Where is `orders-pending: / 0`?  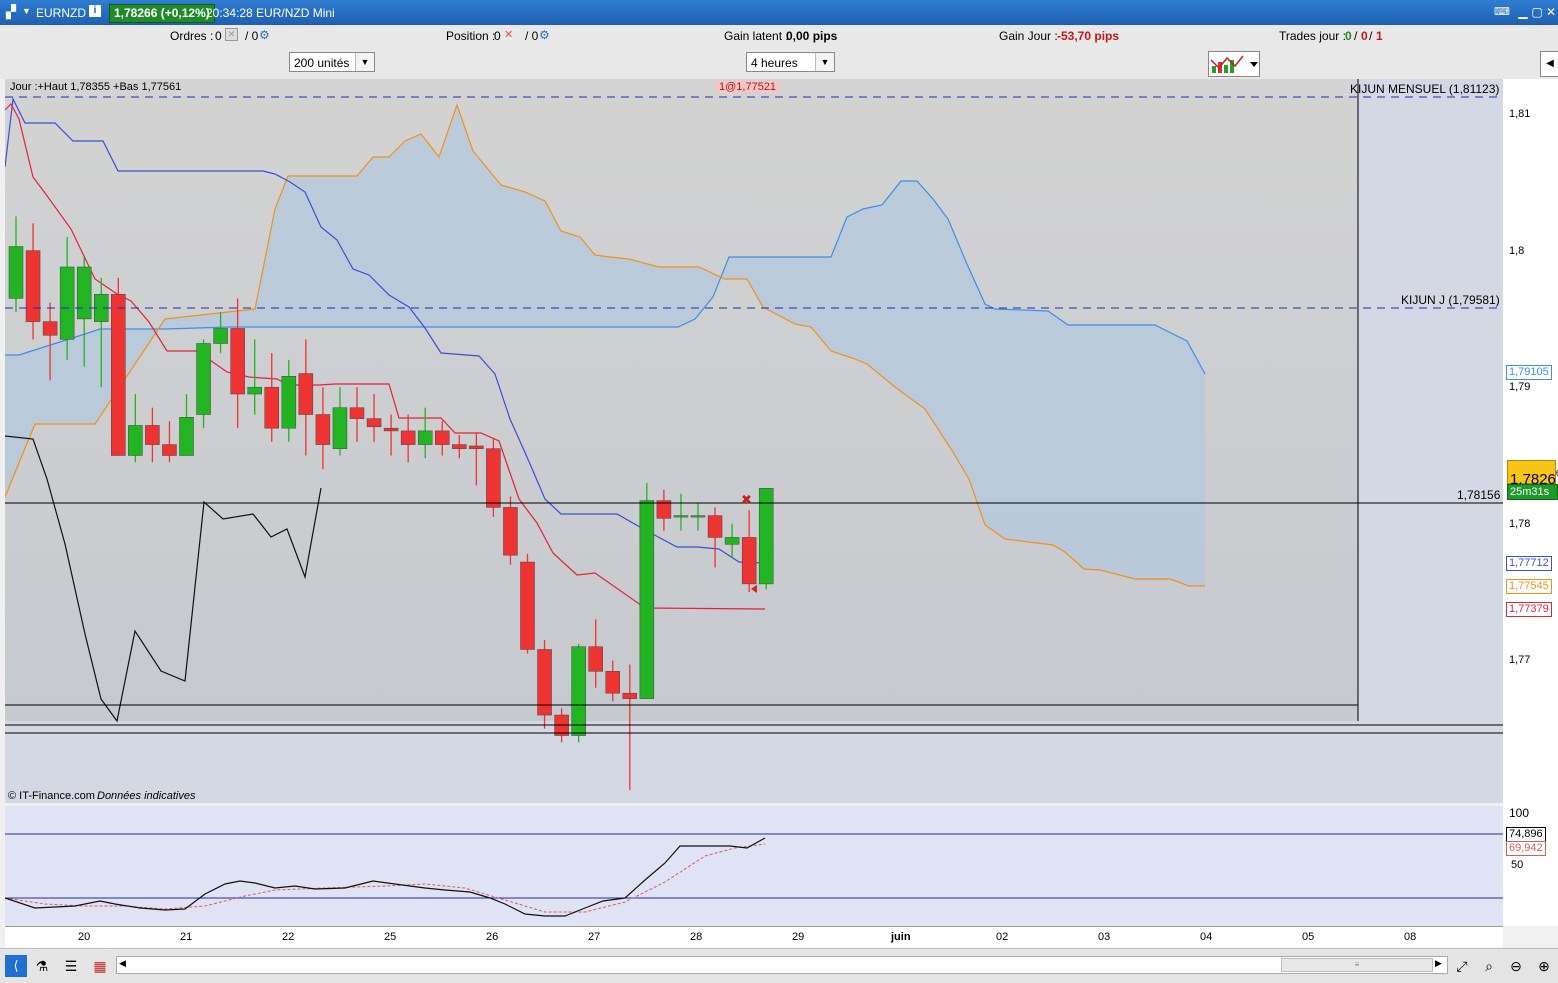 orders-pending: / 0 is located at coordinates (252, 36).